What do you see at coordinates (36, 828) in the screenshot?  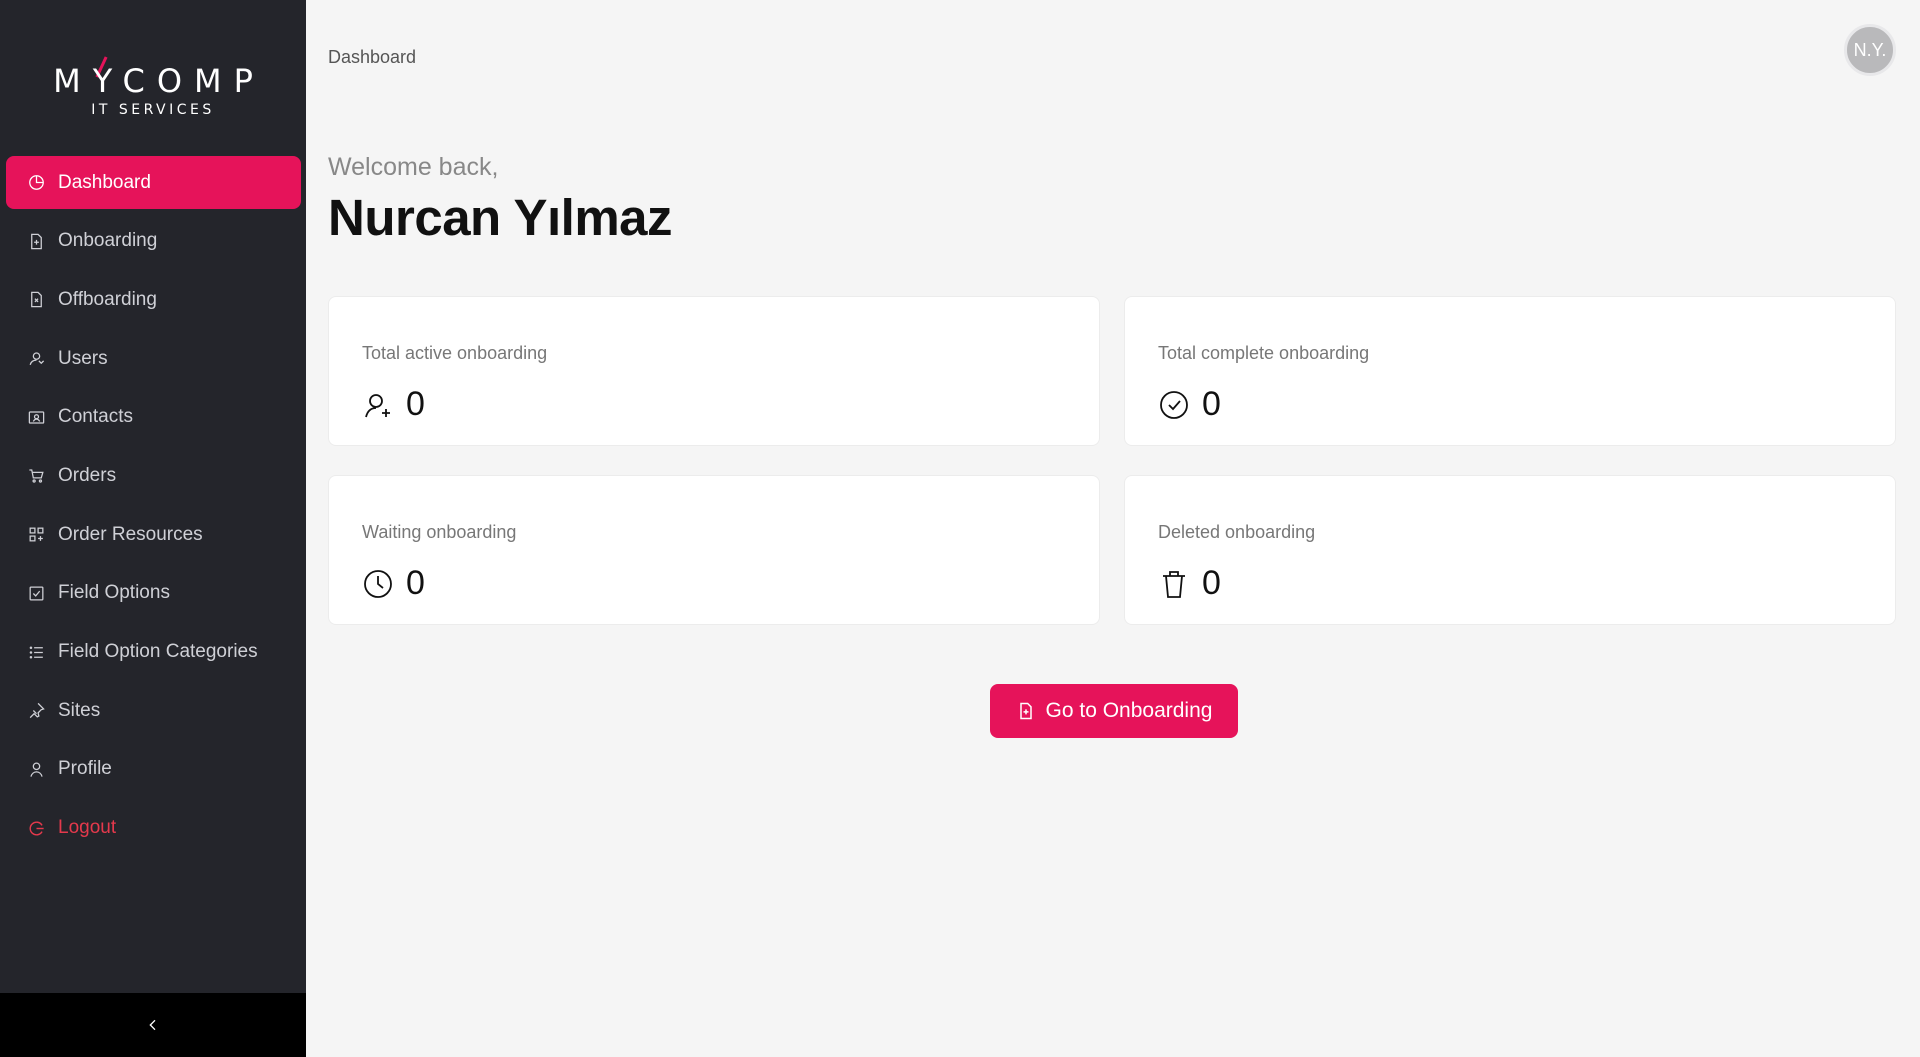 I see `logout-icon` at bounding box center [36, 828].